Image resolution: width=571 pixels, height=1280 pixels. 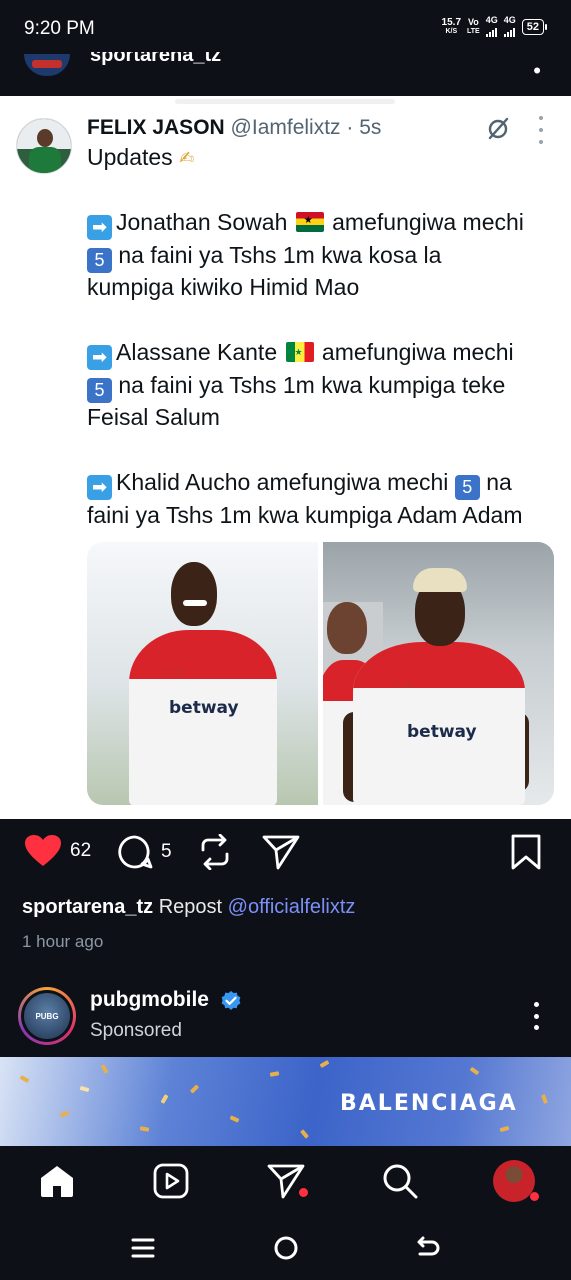 What do you see at coordinates (223, 287) in the screenshot?
I see `tweet-item-text: kumpiga kiwiko Himid Mao` at bounding box center [223, 287].